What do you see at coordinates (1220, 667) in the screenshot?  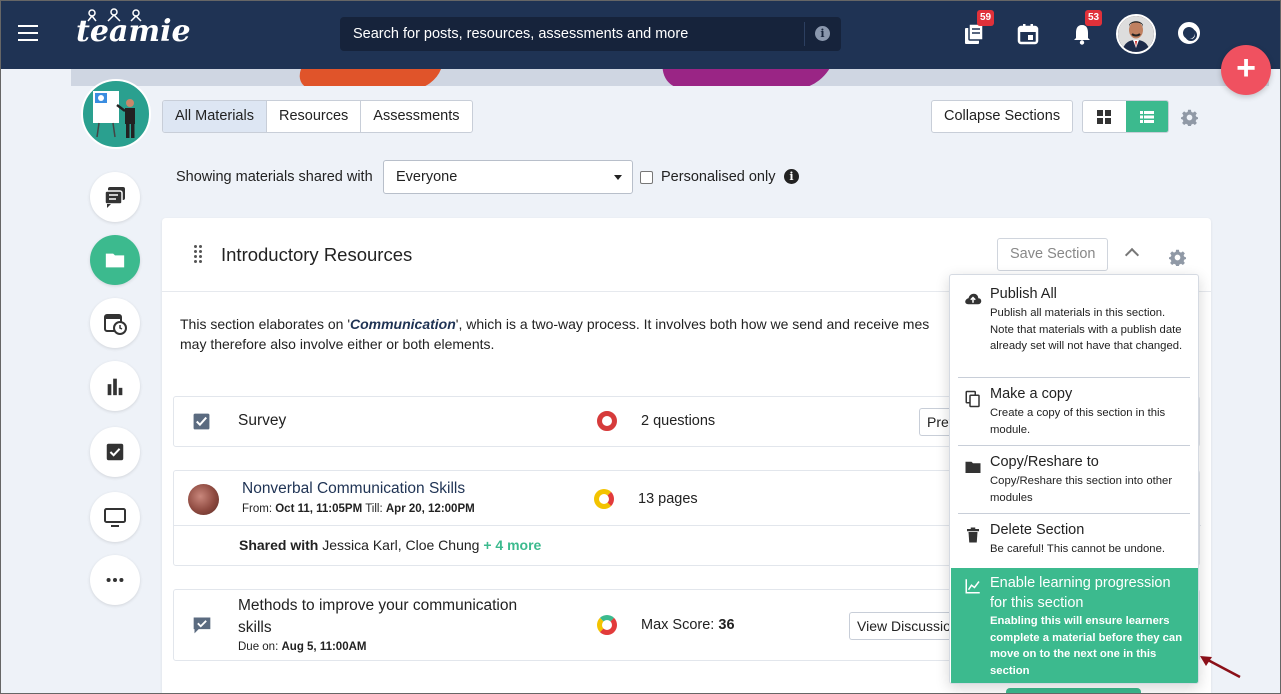 I see `annotation-arrow-icon` at bounding box center [1220, 667].